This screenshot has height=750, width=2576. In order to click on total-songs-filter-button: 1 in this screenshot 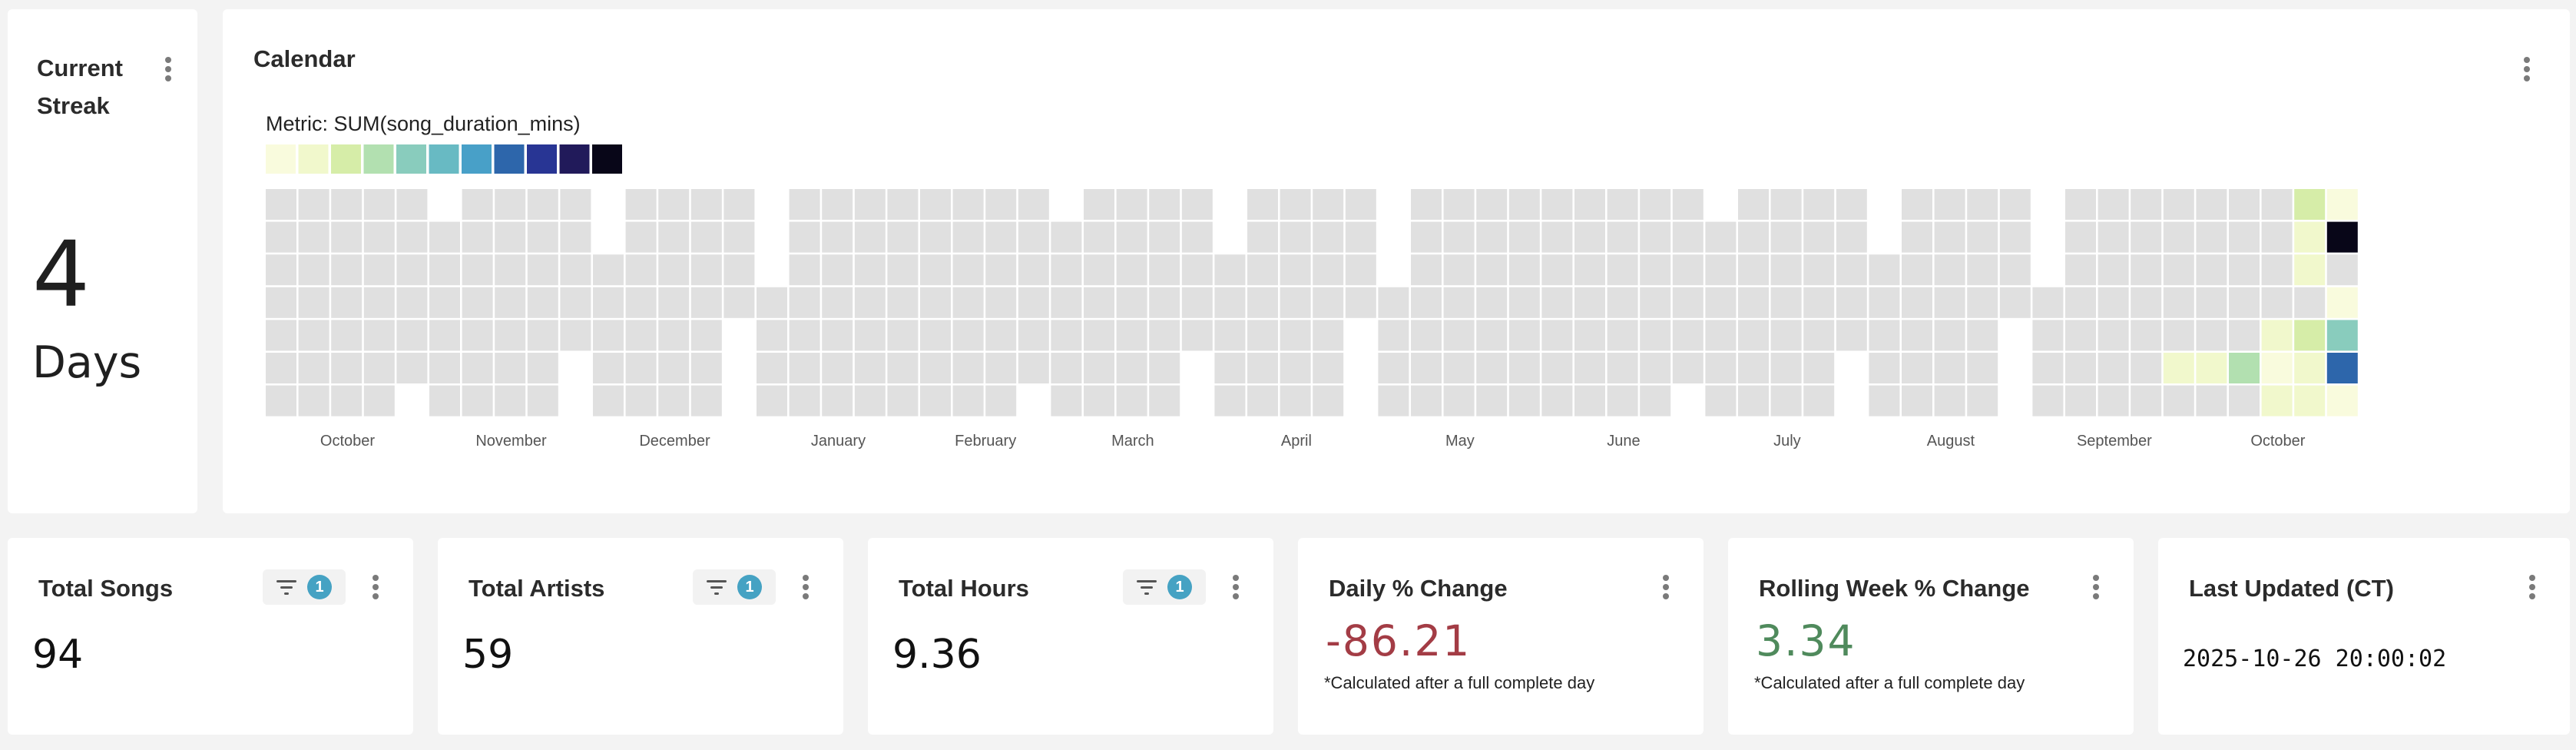, I will do `click(304, 587)`.